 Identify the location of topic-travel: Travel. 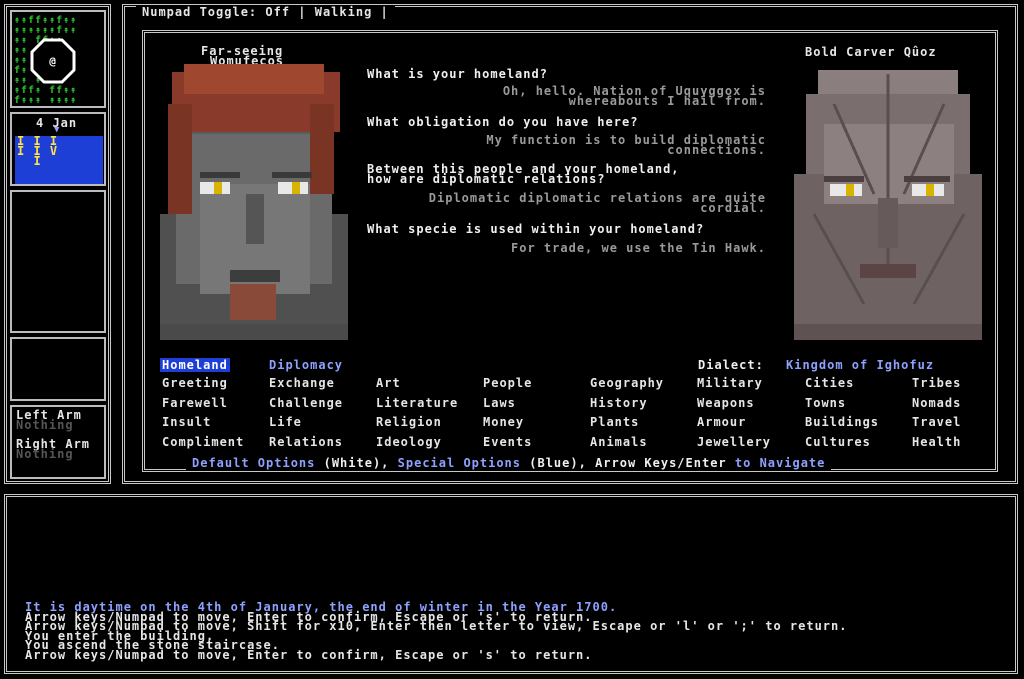
(936, 423).